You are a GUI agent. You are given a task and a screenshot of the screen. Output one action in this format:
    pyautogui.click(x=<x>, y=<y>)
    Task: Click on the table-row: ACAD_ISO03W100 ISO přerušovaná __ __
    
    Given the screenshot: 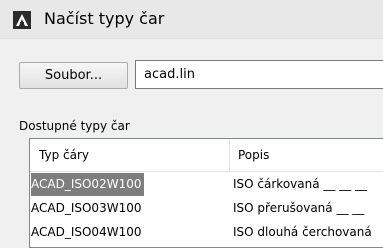 What is the action you would take?
    pyautogui.click(x=206, y=208)
    